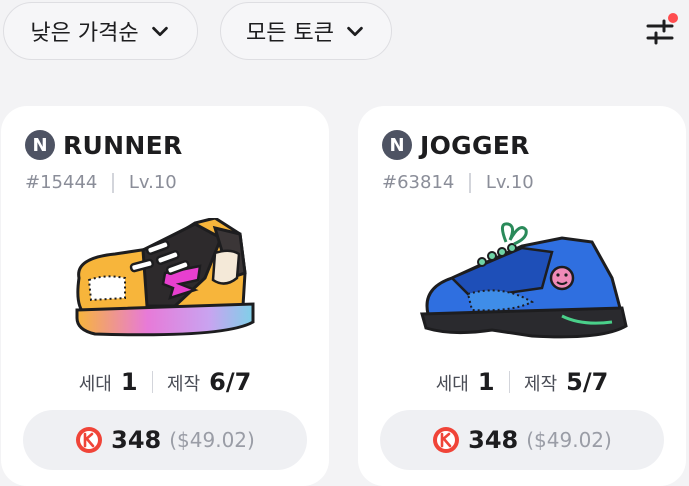 The height and width of the screenshot is (486, 689). I want to click on notification-dot, so click(673, 18).